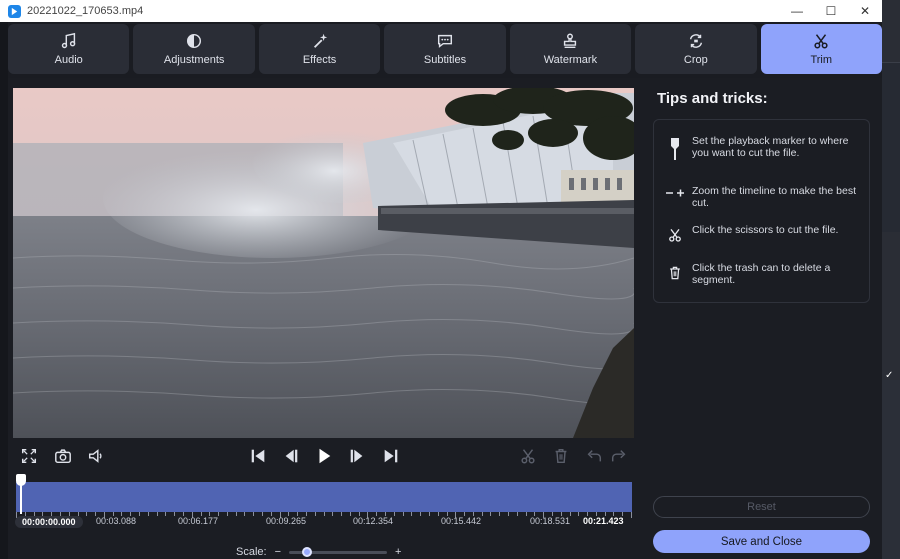 This screenshot has width=900, height=559. I want to click on skip-start-icon, so click(258, 456).